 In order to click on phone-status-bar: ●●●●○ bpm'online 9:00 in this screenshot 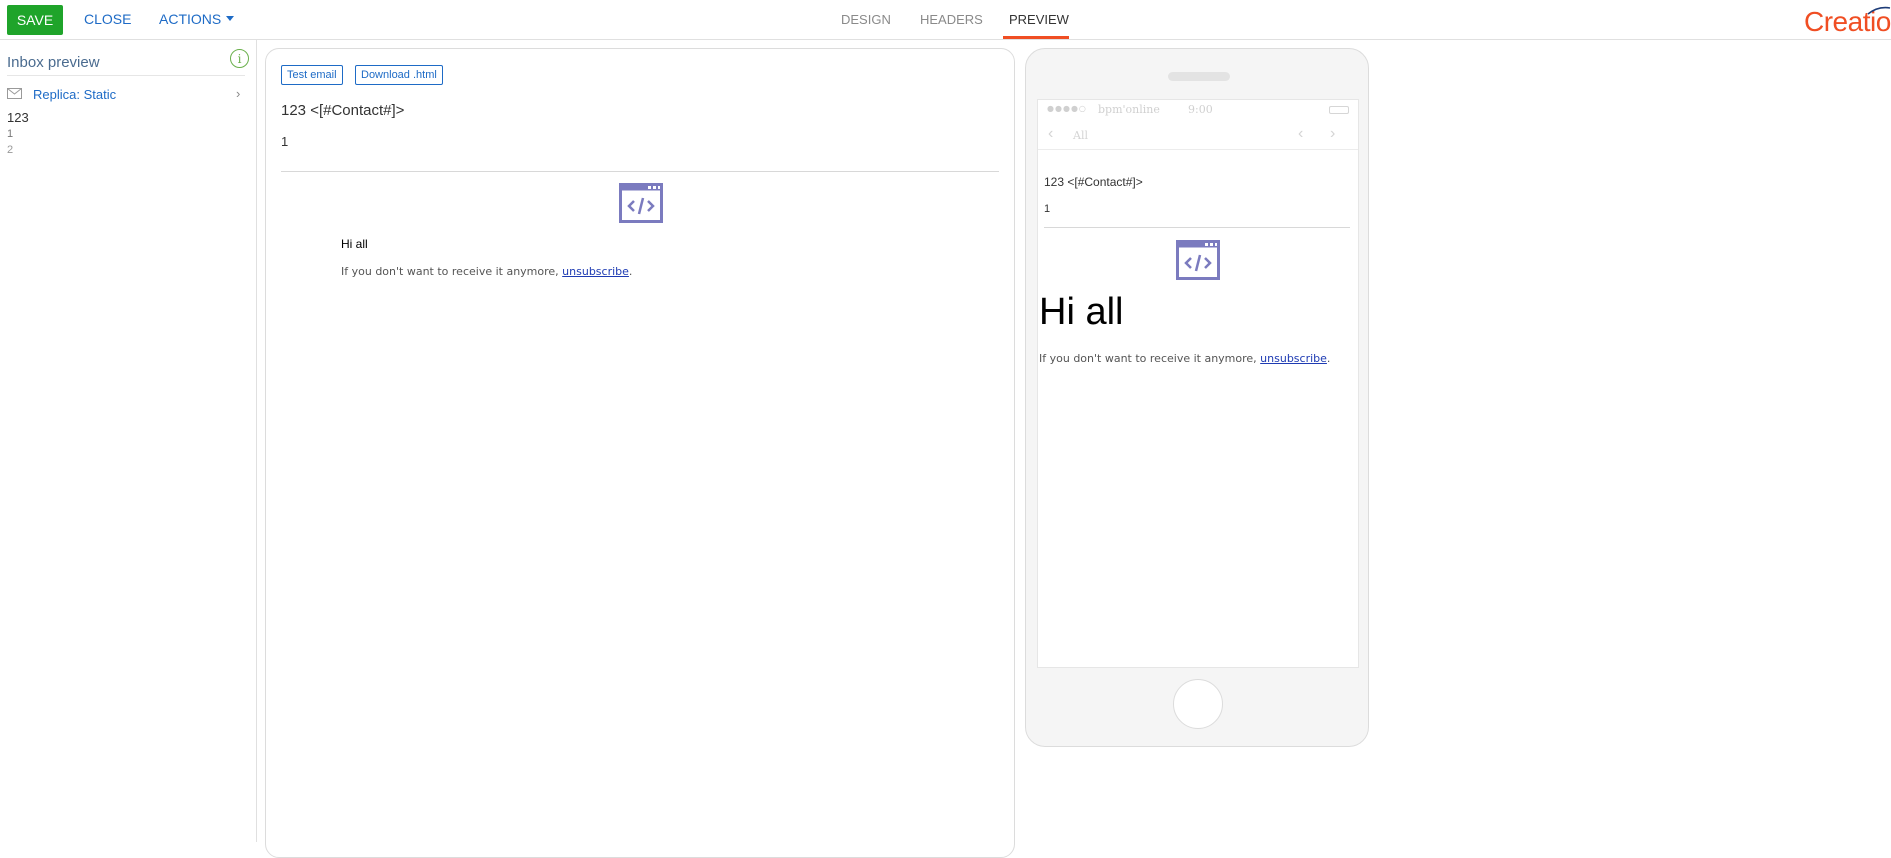, I will do `click(1198, 110)`.